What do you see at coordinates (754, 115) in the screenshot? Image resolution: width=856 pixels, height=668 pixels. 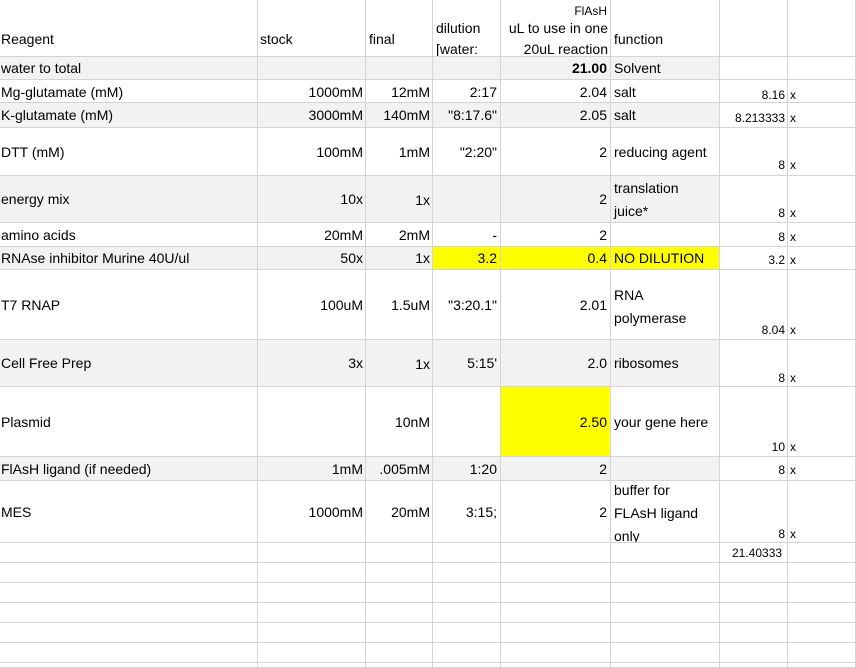 I see `cell-extra: 8.213333` at bounding box center [754, 115].